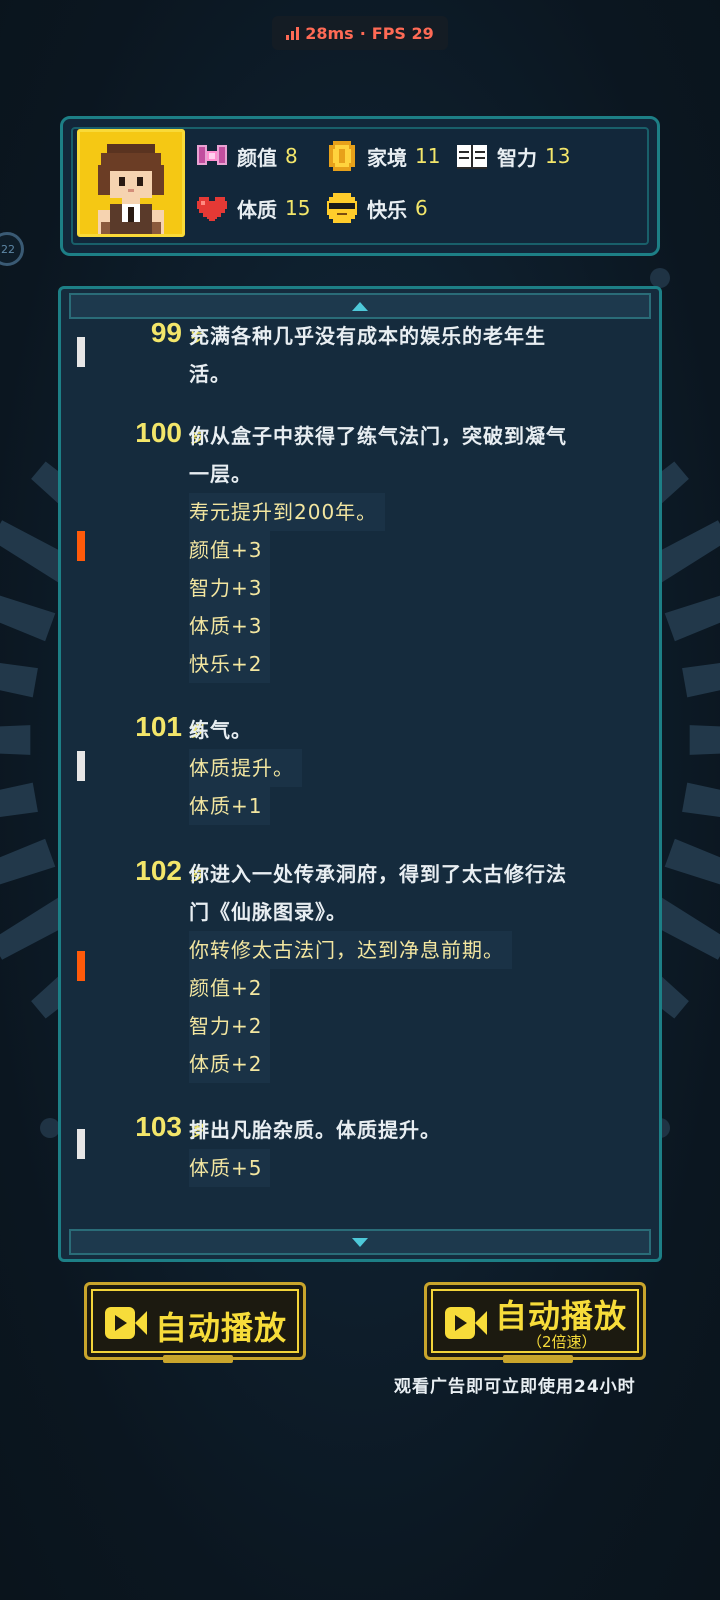 The width and height of the screenshot is (720, 1600). I want to click on pixel-character-icon, so click(131, 183).